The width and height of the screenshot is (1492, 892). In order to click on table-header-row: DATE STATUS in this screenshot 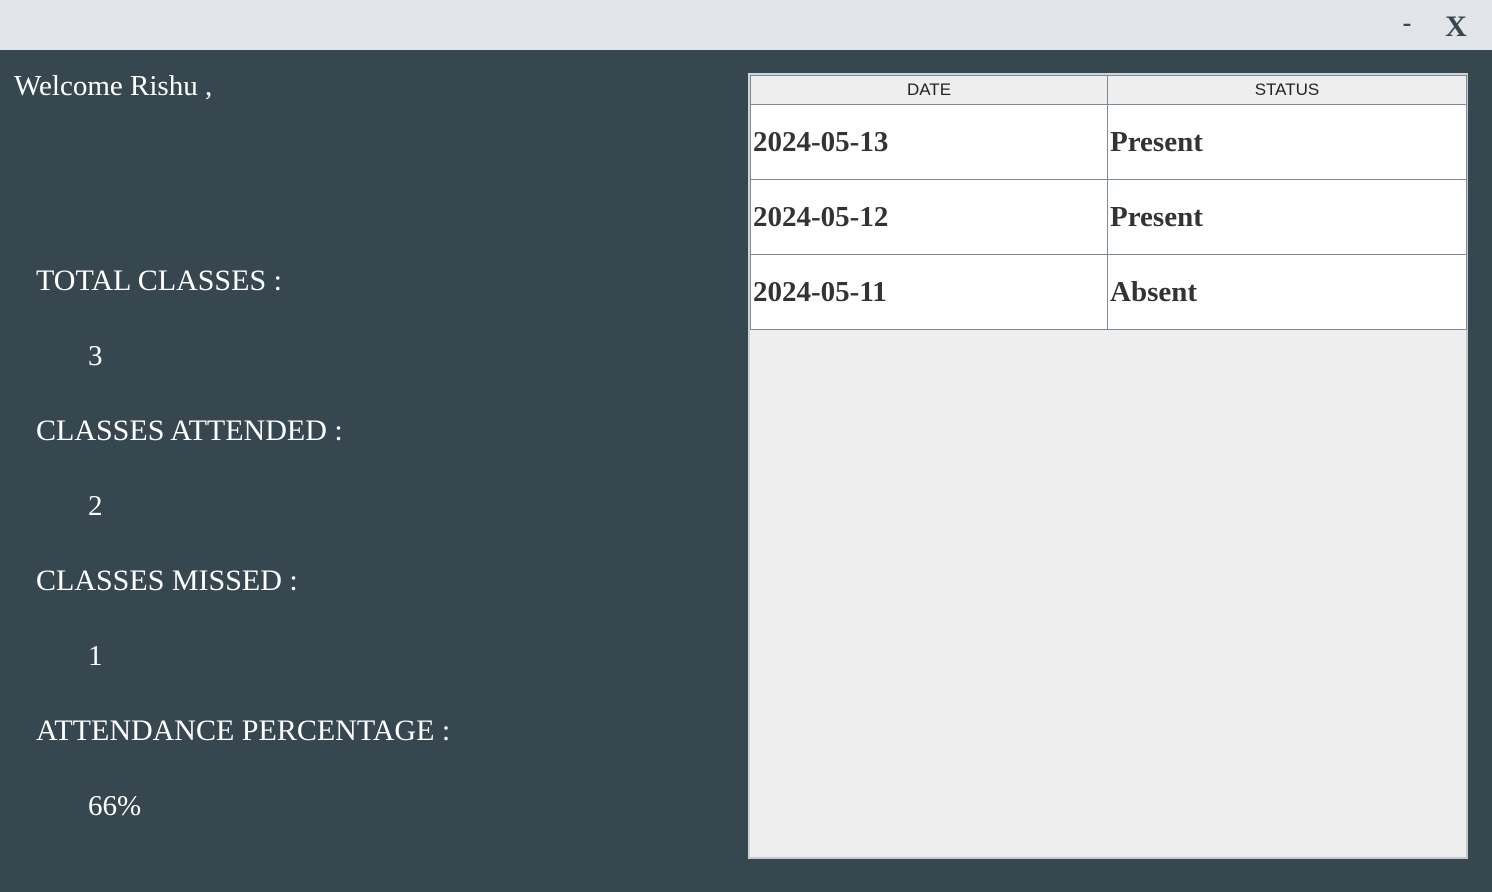, I will do `click(1108, 90)`.